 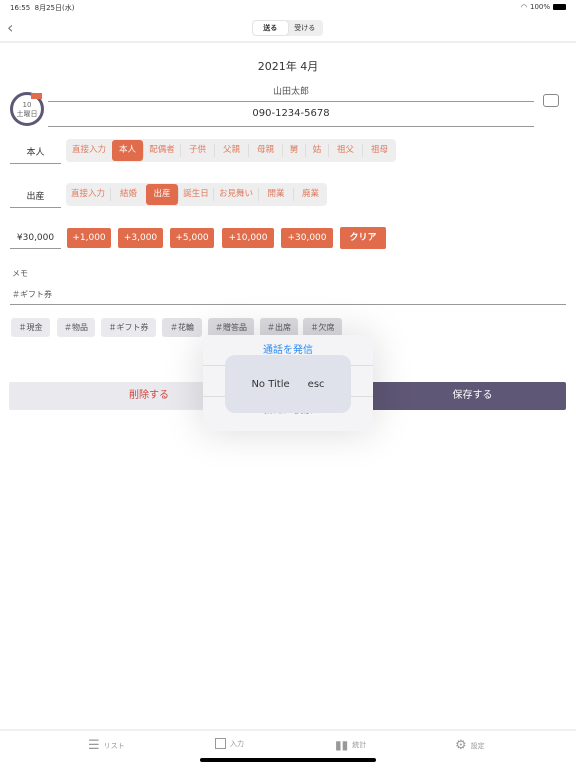 I want to click on save-button: 保存する, so click(x=452, y=396).